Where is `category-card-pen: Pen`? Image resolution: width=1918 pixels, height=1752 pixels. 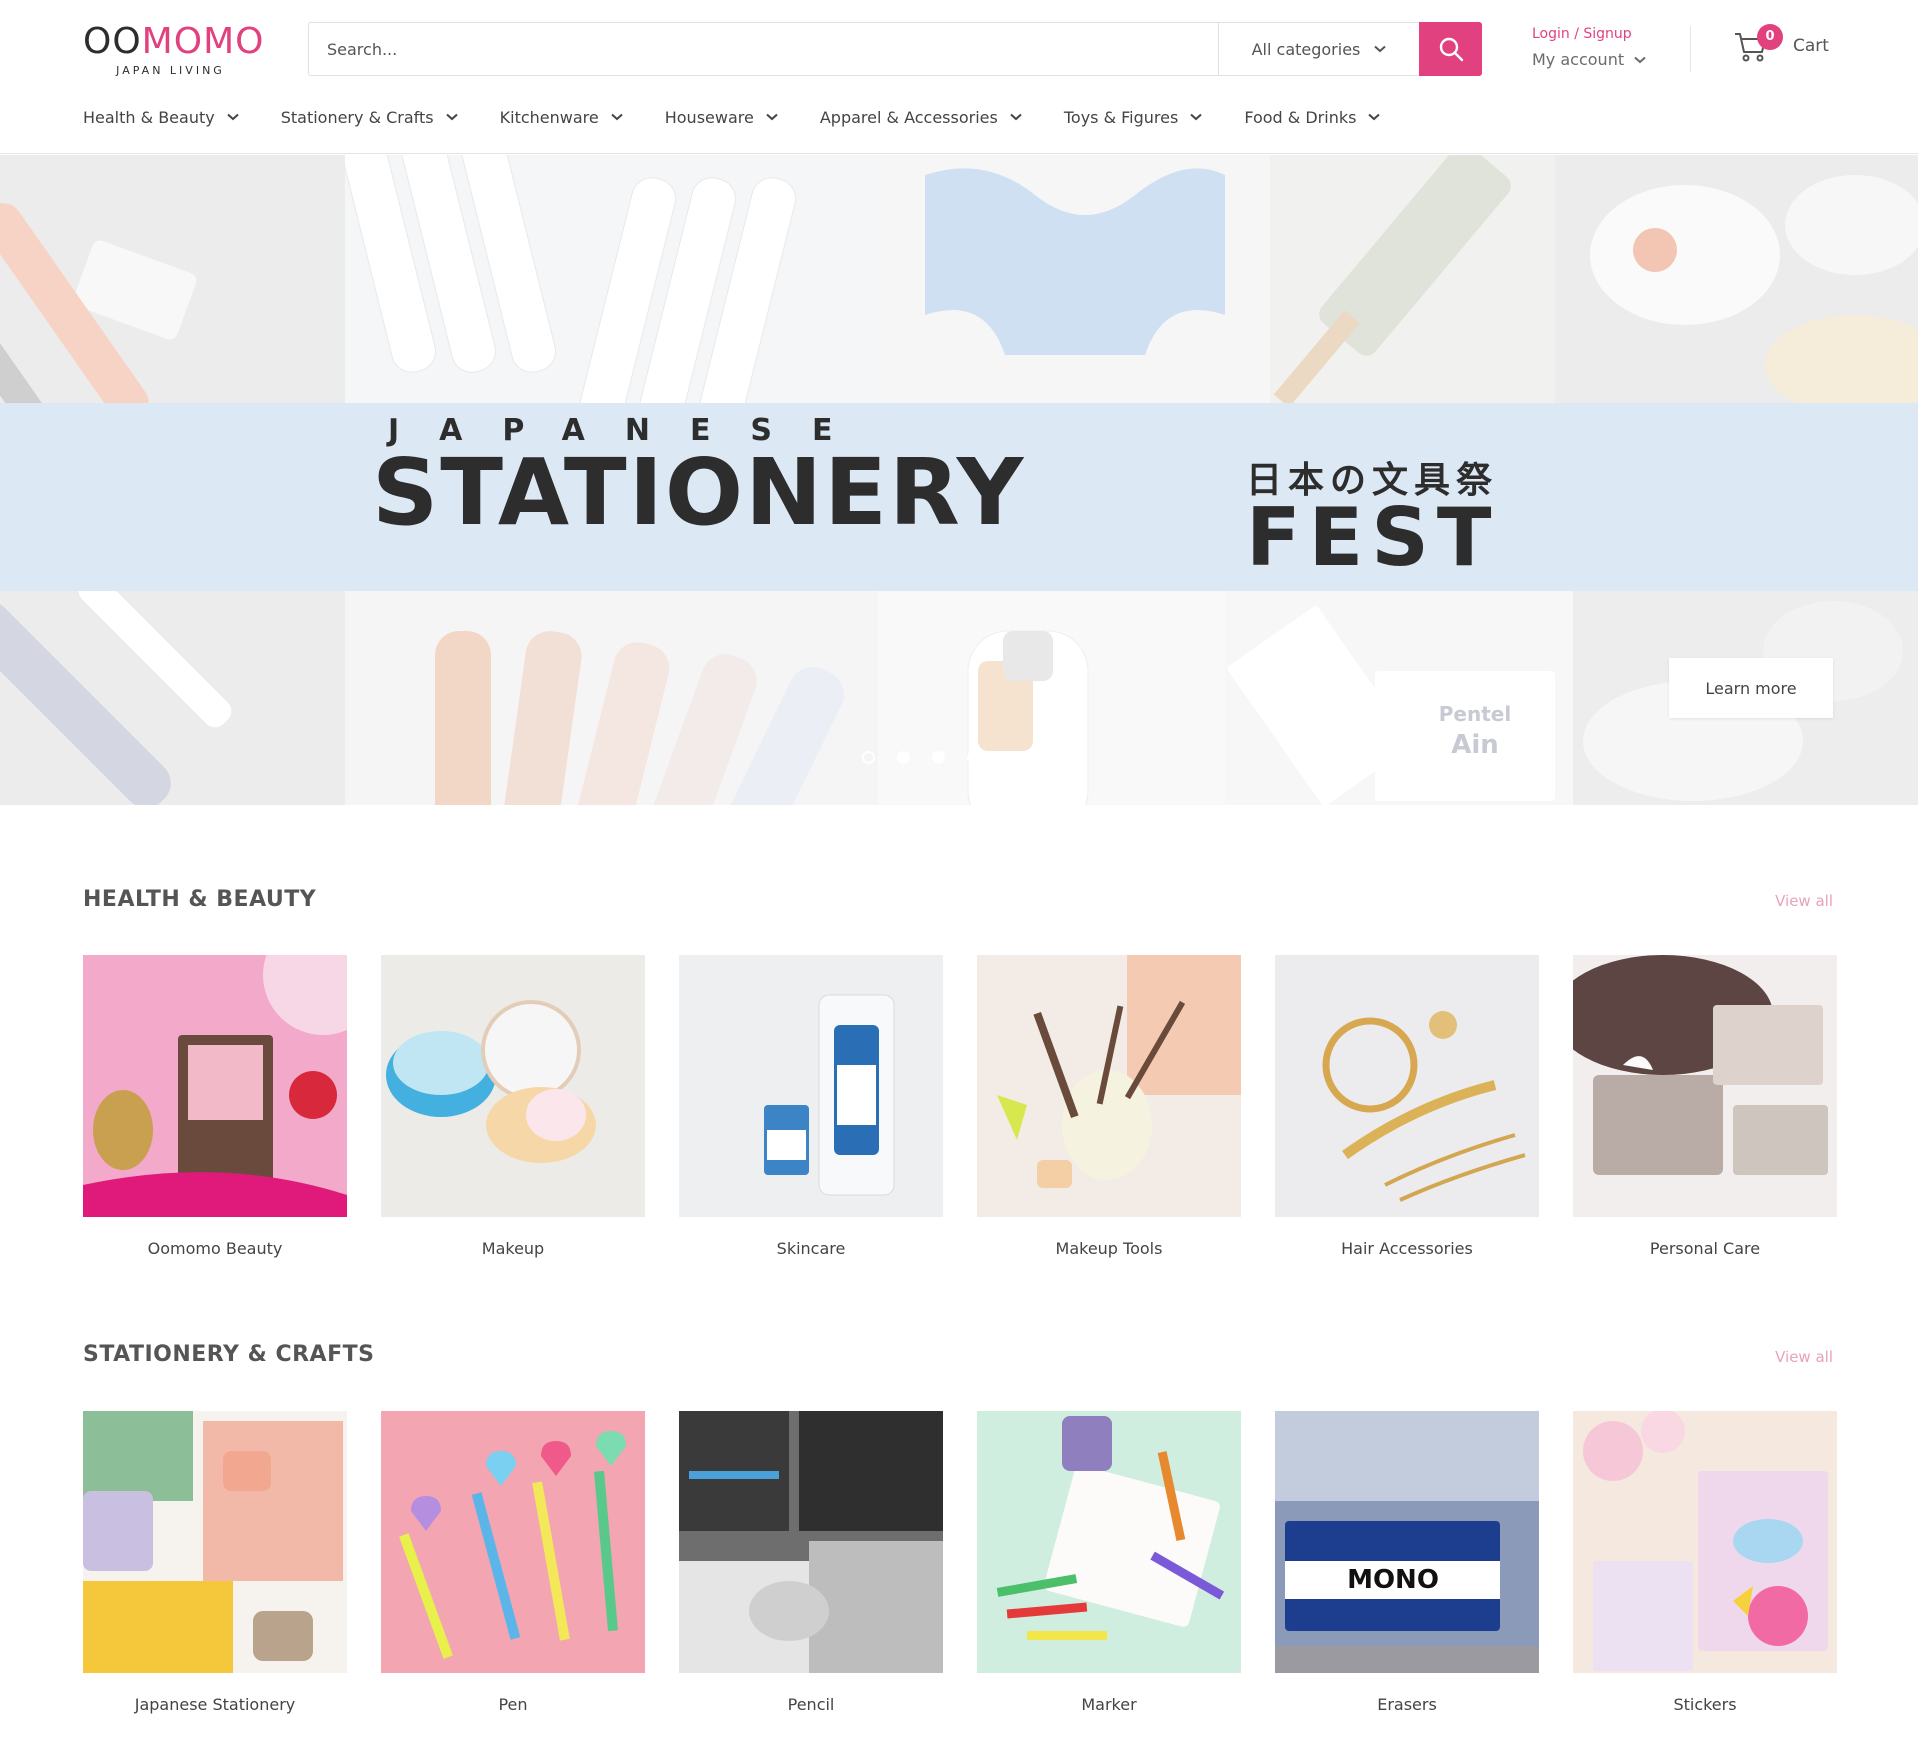
category-card-pen: Pen is located at coordinates (513, 1562).